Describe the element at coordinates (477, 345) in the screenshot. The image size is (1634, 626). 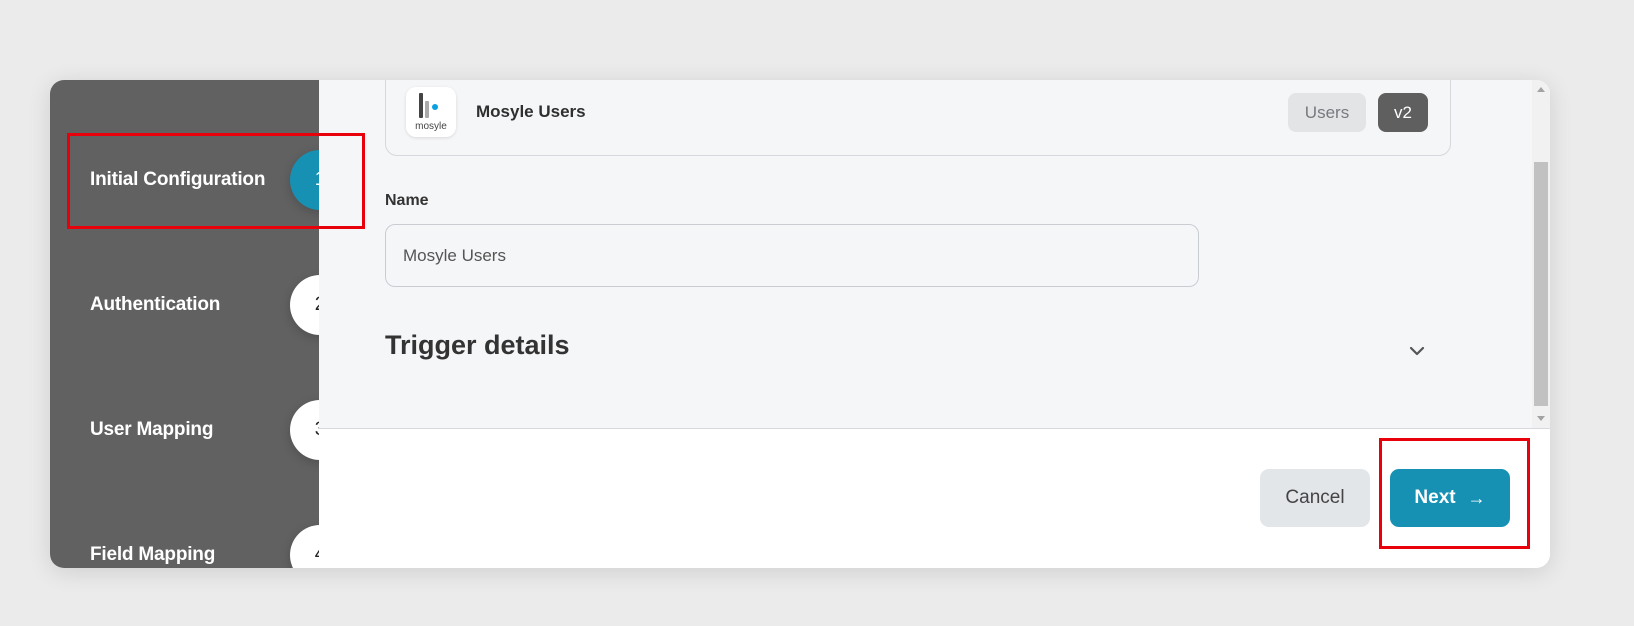
I see `trigger-details-heading: Trigger details` at that location.